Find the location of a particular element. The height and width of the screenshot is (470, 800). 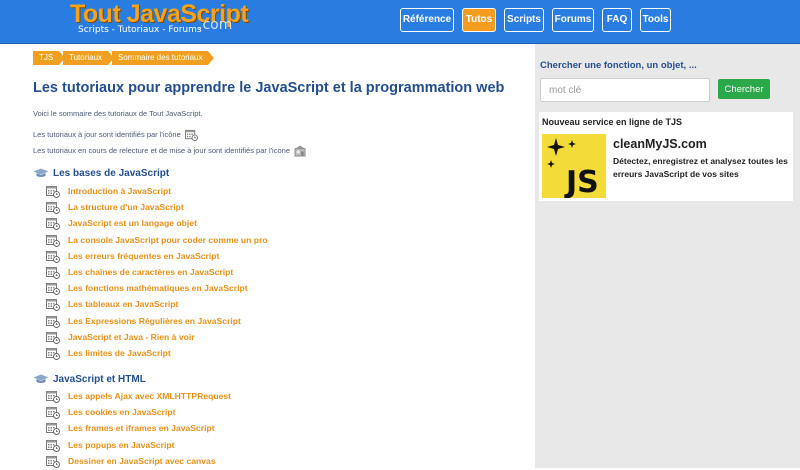

promo-name: cleanMyJS.com is located at coordinates (660, 144).